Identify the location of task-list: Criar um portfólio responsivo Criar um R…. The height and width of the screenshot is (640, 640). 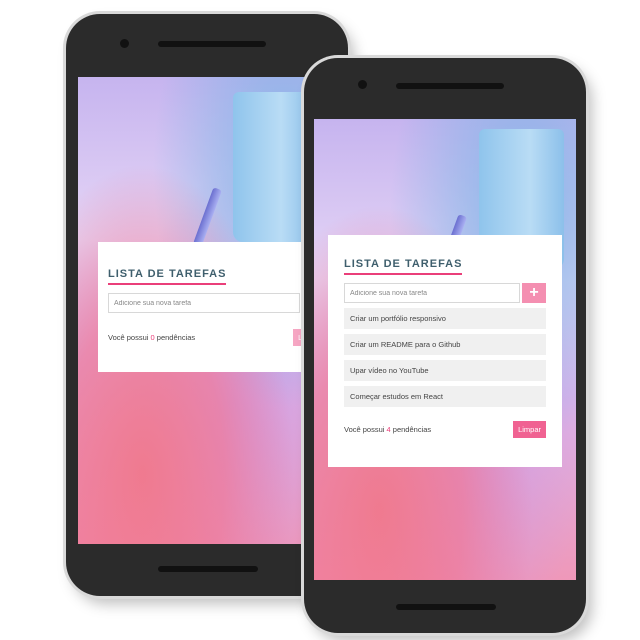
(445, 357).